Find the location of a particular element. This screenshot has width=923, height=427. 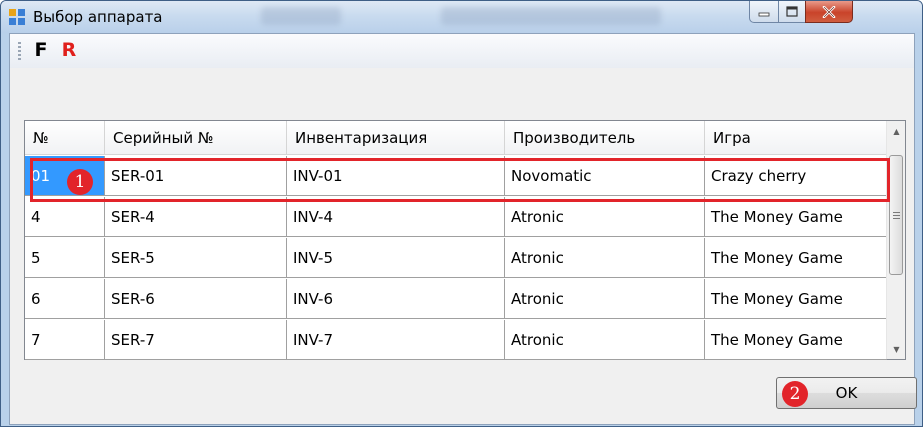

column-header-number: № is located at coordinates (65, 137).